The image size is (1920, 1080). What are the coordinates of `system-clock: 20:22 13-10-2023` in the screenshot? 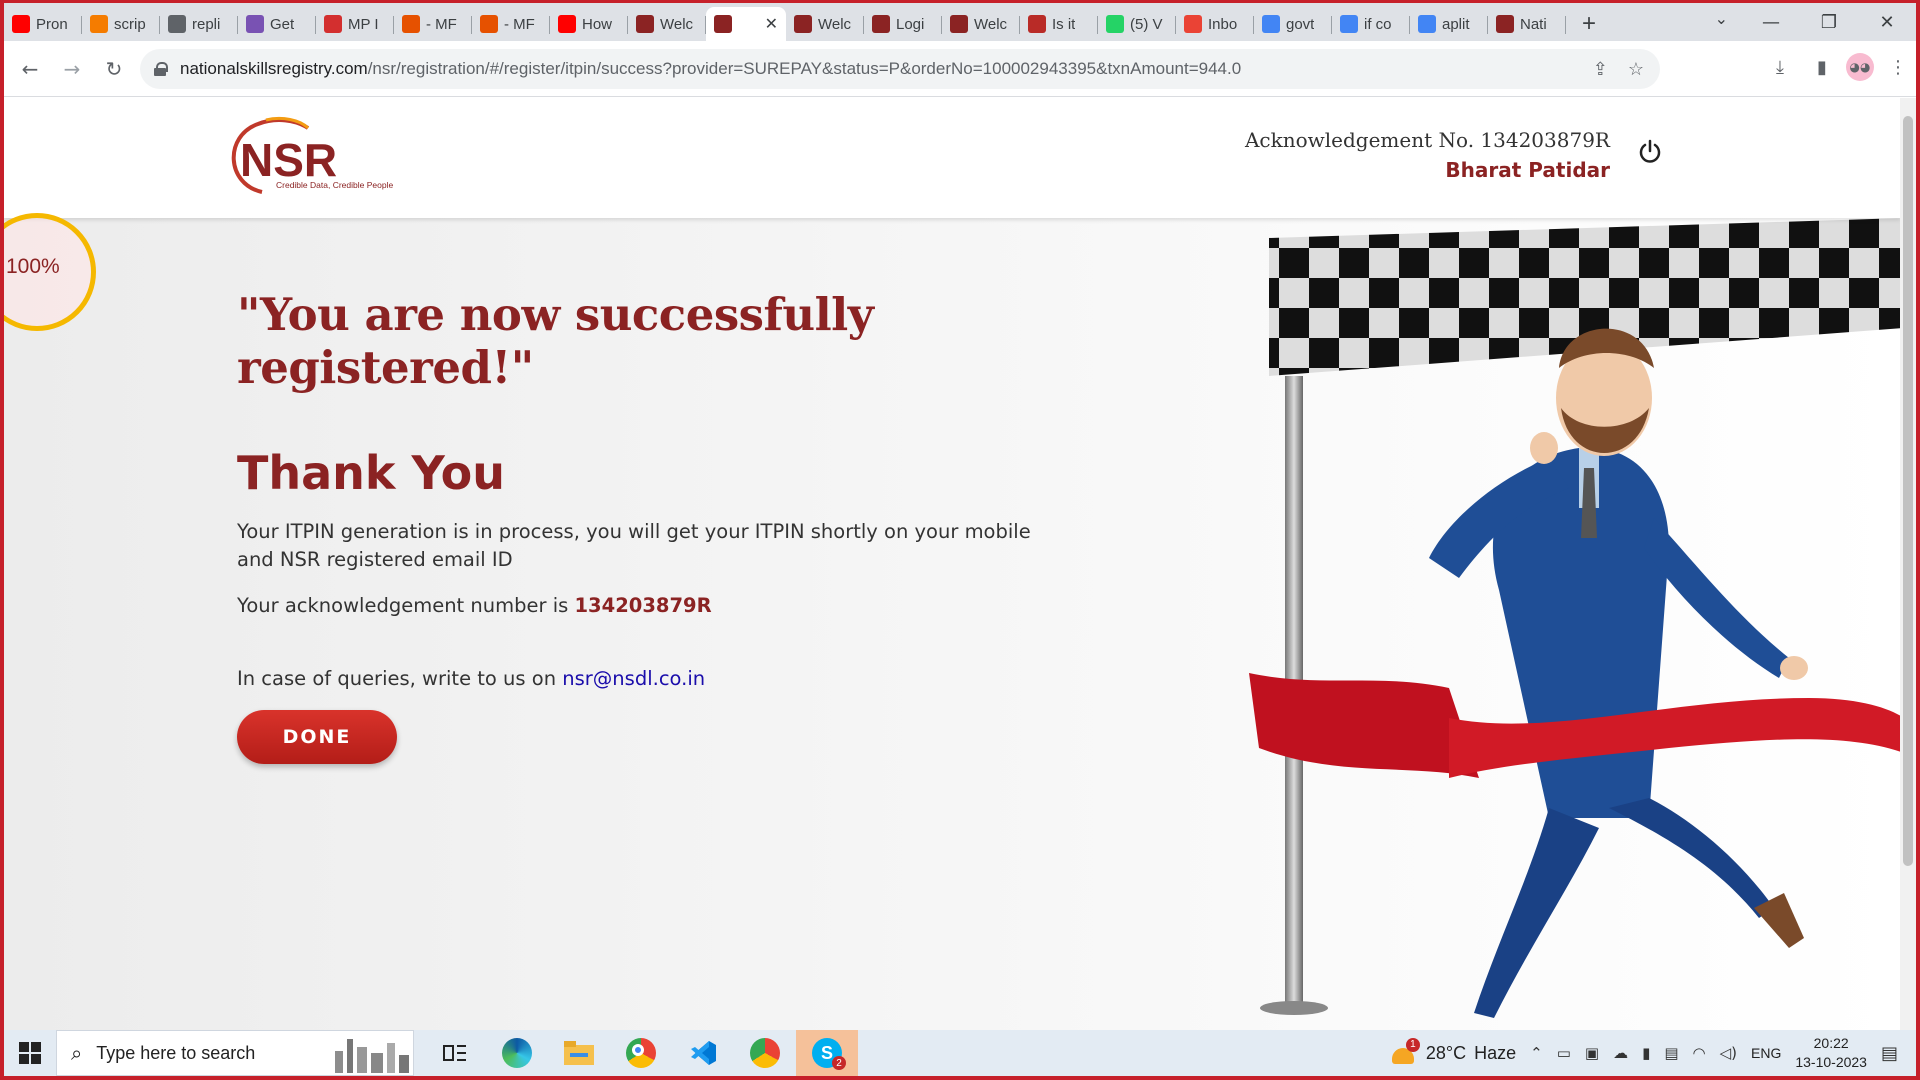 It's located at (1831, 1053).